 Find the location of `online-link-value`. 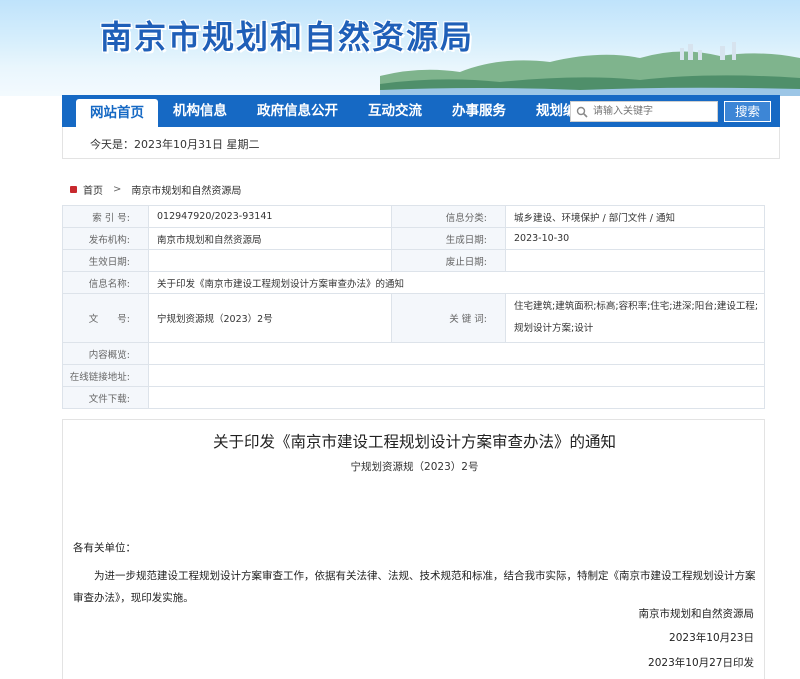

online-link-value is located at coordinates (456, 375).